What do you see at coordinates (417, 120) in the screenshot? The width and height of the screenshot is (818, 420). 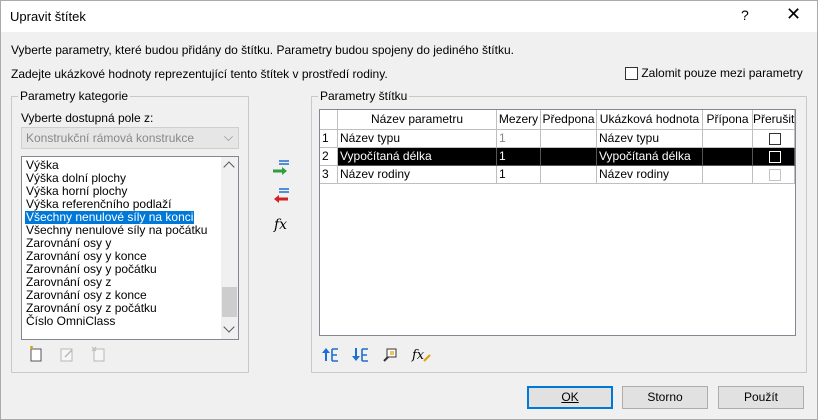 I see `column-header: Název parametru` at bounding box center [417, 120].